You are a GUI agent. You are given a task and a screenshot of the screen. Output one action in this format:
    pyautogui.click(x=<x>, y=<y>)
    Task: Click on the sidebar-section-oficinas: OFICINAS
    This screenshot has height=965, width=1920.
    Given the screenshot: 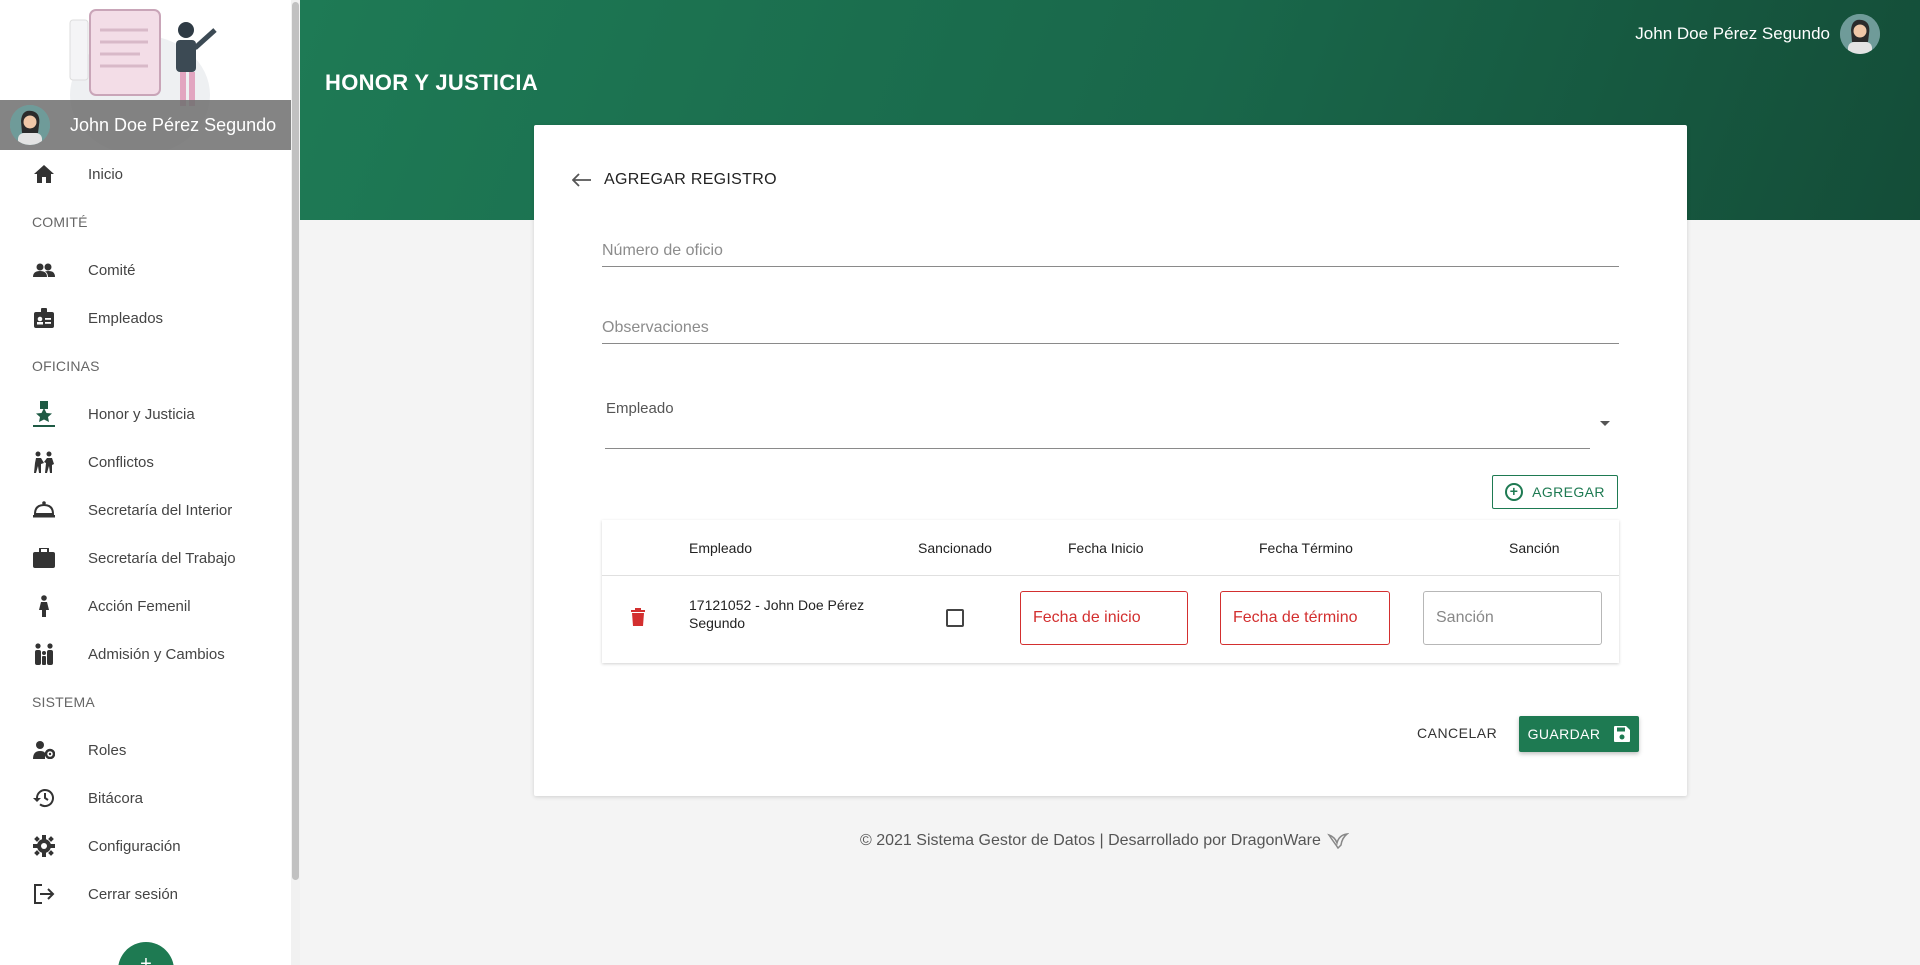 What is the action you would take?
    pyautogui.click(x=66, y=366)
    